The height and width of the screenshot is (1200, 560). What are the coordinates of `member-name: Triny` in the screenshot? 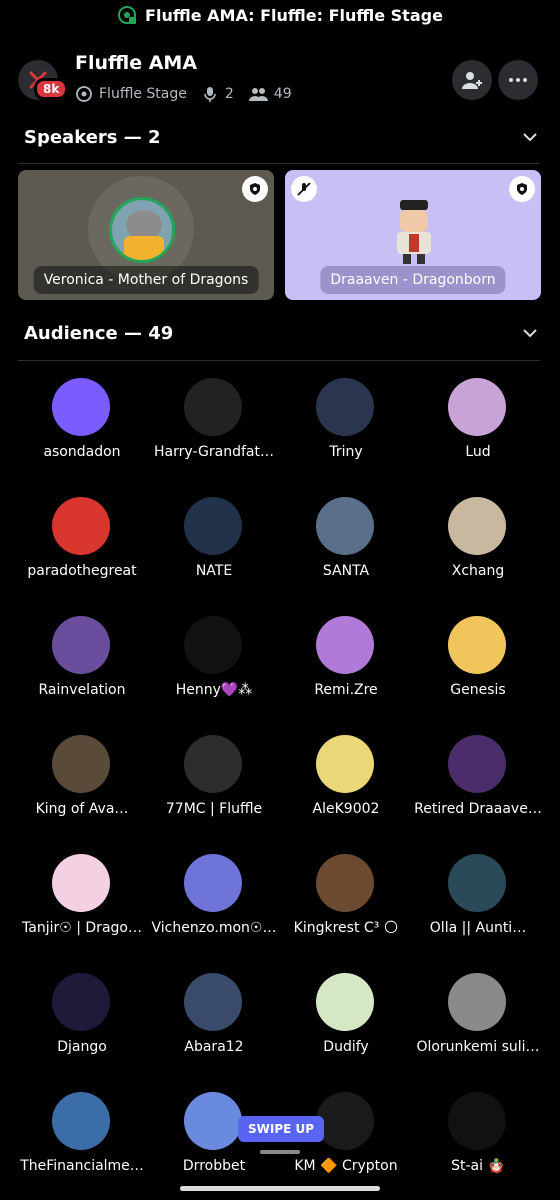 It's located at (346, 452).